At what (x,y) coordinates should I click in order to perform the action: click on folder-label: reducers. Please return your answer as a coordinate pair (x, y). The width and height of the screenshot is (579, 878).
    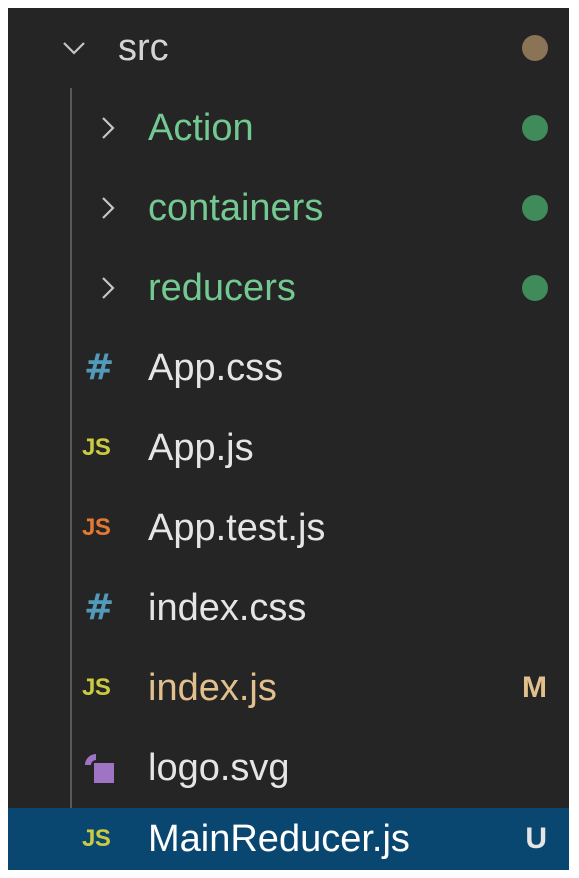
    Looking at the image, I should click on (222, 288).